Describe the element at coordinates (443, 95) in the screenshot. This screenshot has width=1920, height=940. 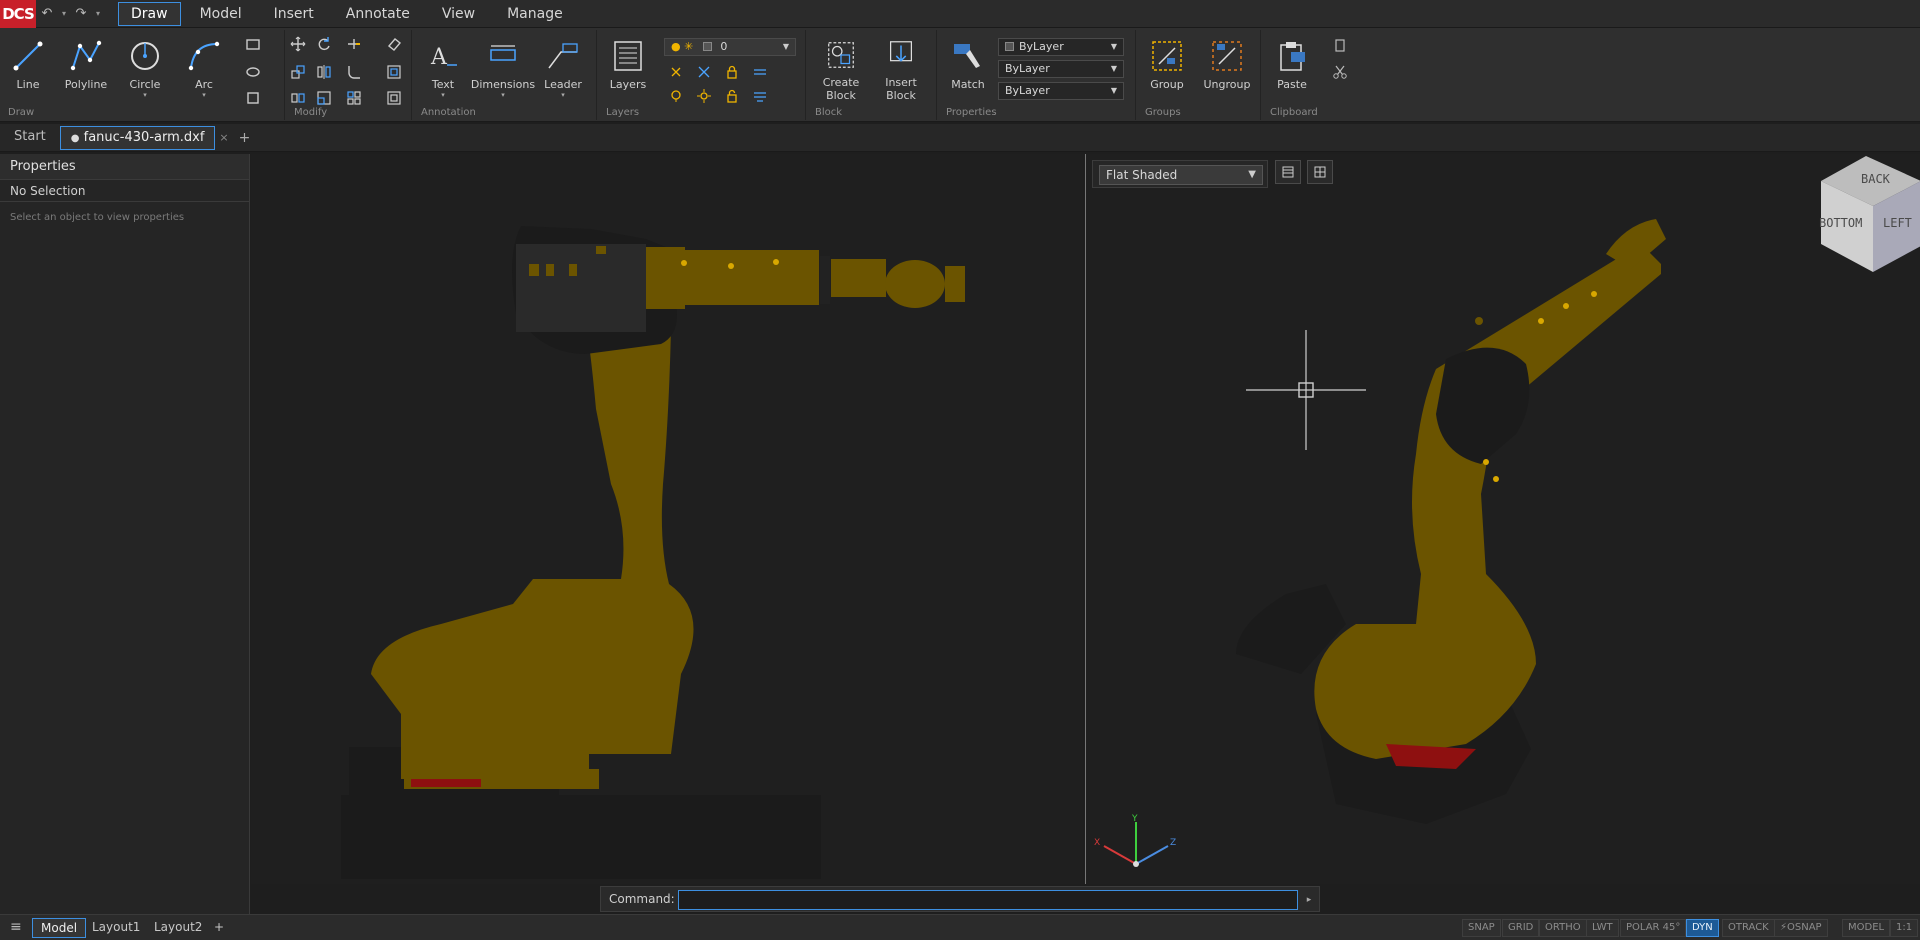
I see `text-dropdown-icon: ▾` at that location.